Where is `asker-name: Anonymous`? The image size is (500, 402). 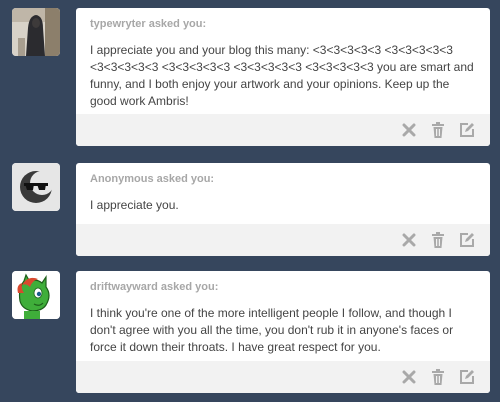
asker-name: Anonymous is located at coordinates (122, 179).